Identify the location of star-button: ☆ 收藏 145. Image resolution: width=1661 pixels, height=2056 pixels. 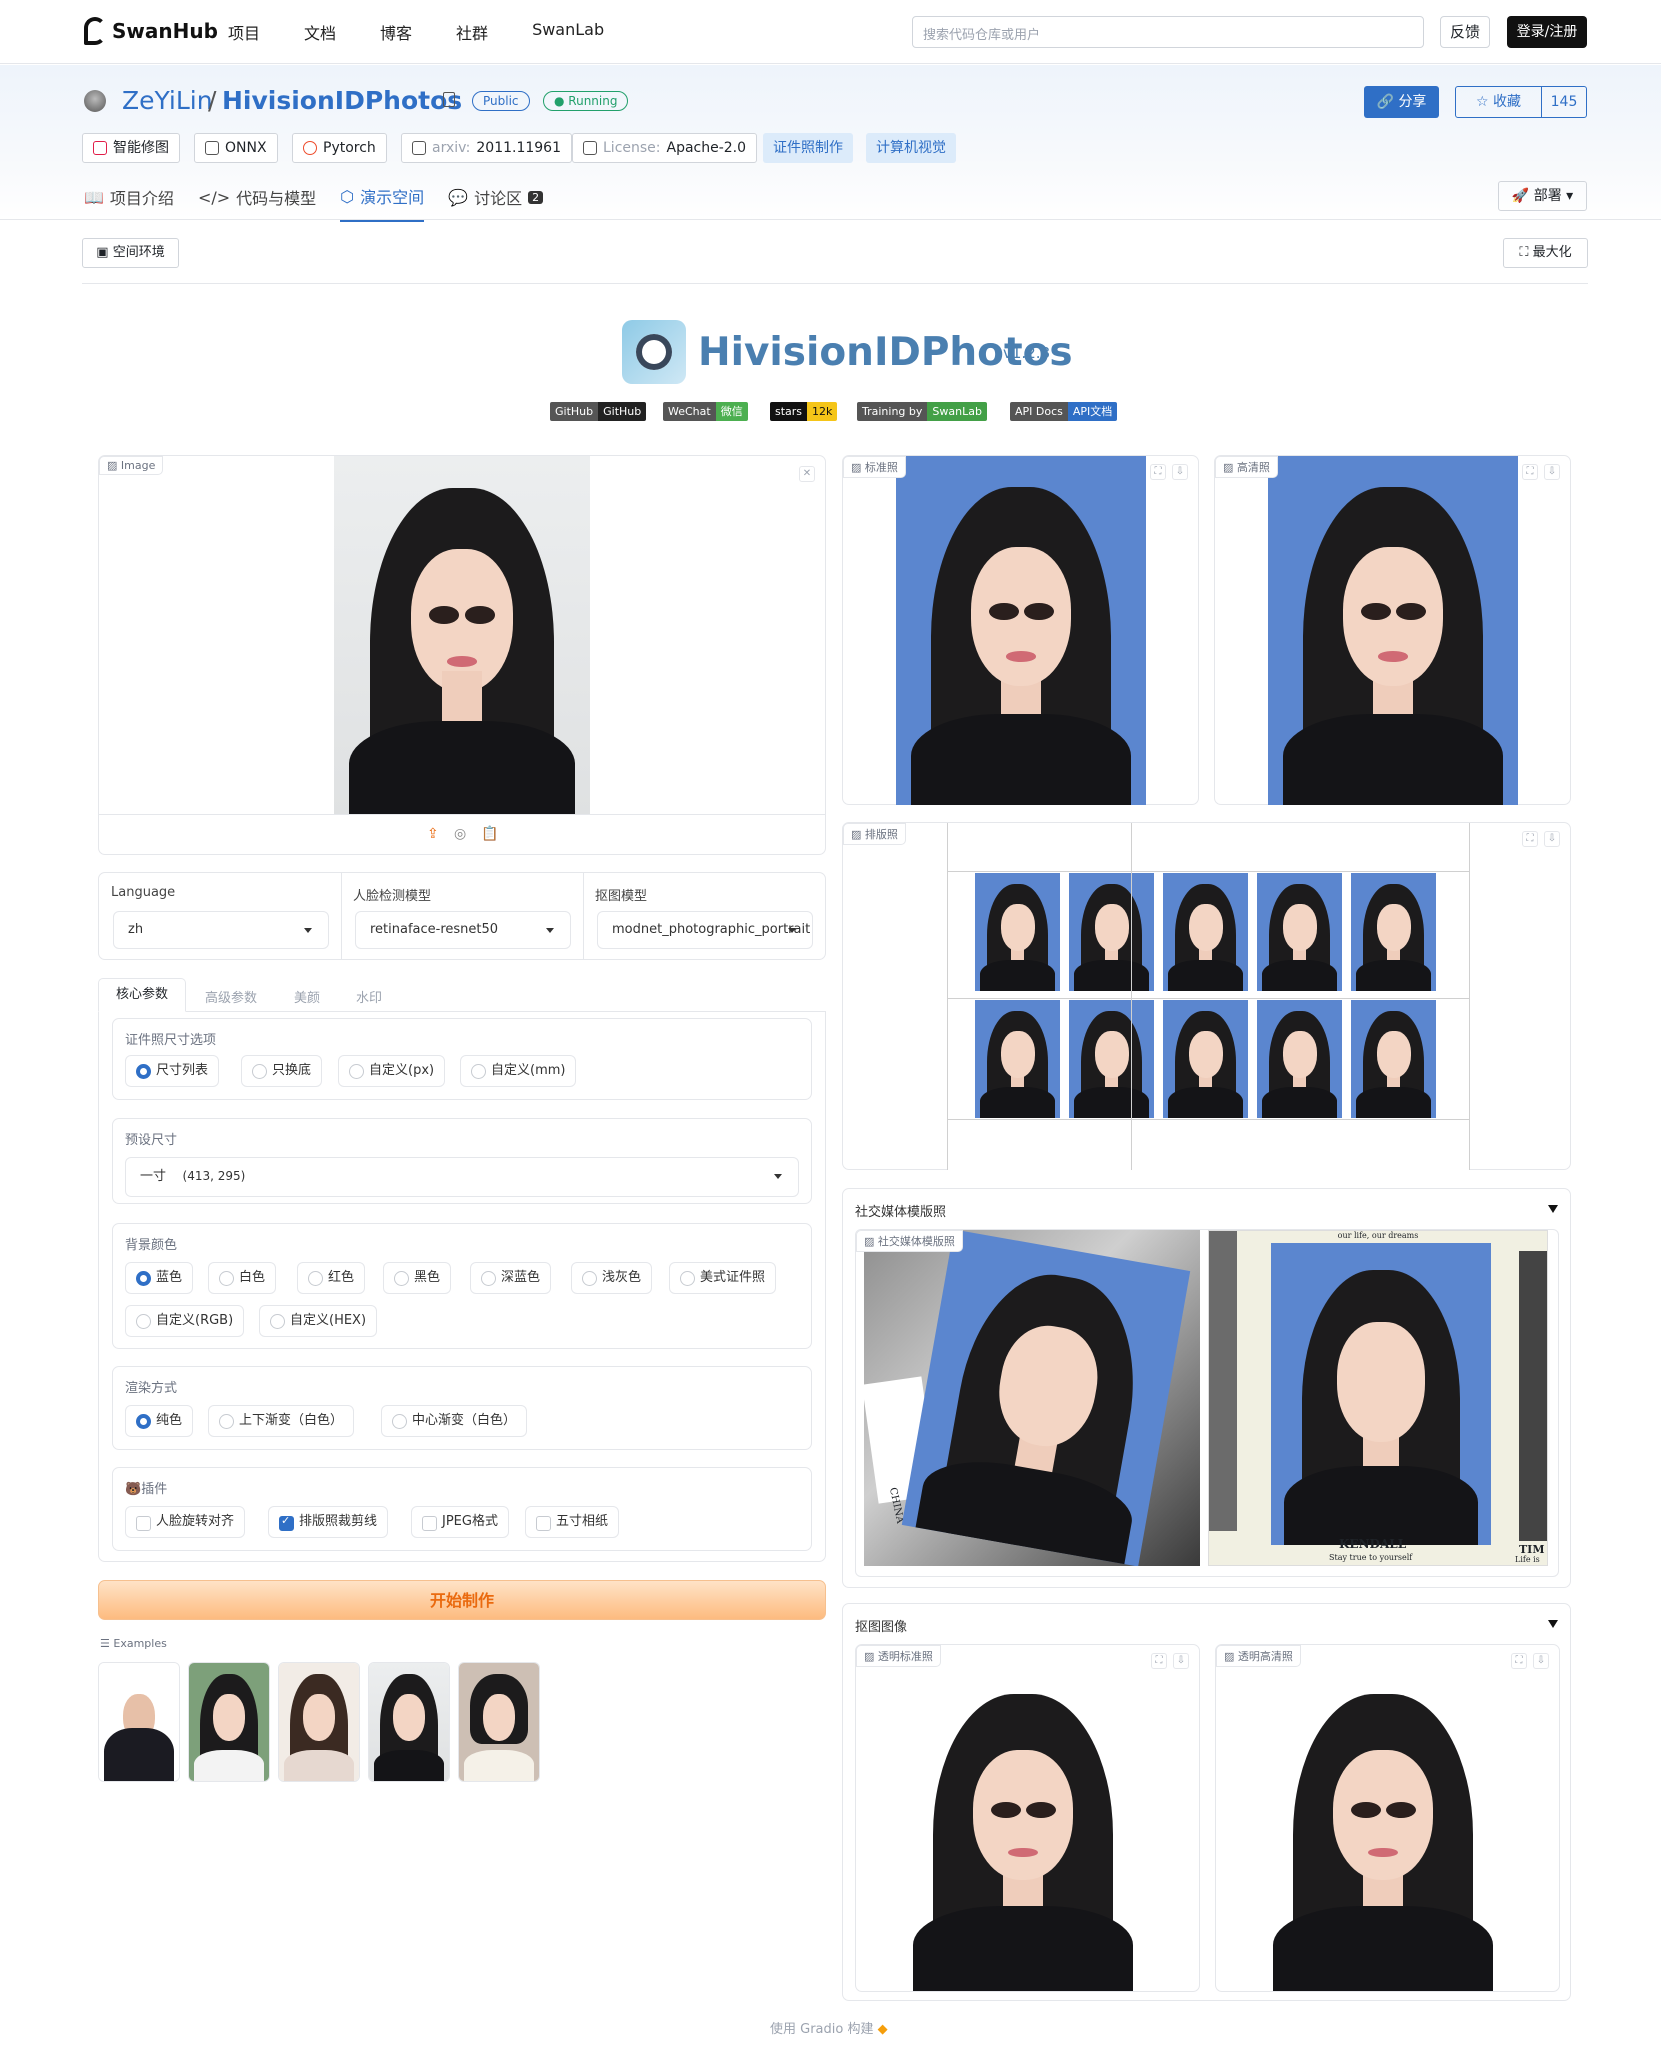
(1521, 102).